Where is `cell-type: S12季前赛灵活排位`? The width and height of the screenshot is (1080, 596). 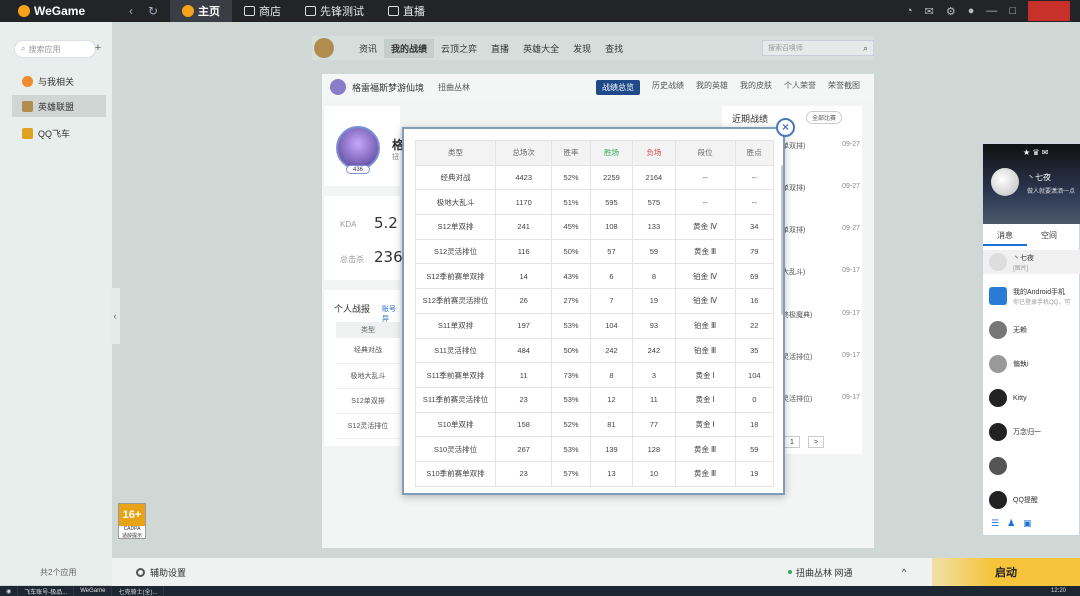
cell-type: S12季前赛灵活排位 is located at coordinates (455, 301).